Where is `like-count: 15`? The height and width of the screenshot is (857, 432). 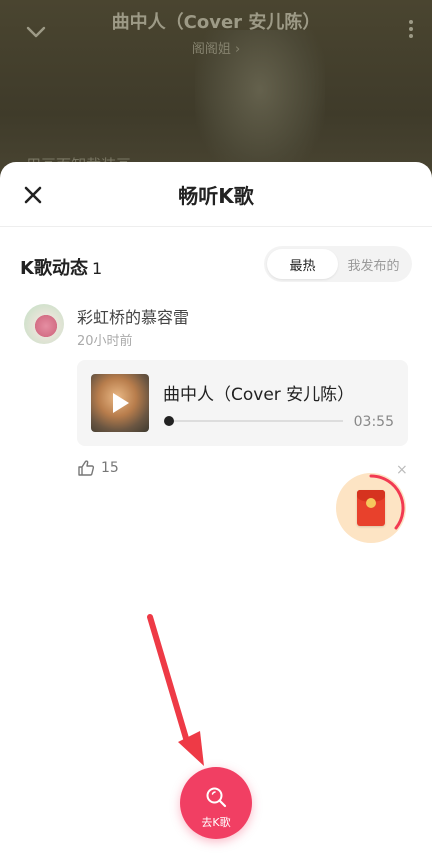
like-count: 15 is located at coordinates (110, 468).